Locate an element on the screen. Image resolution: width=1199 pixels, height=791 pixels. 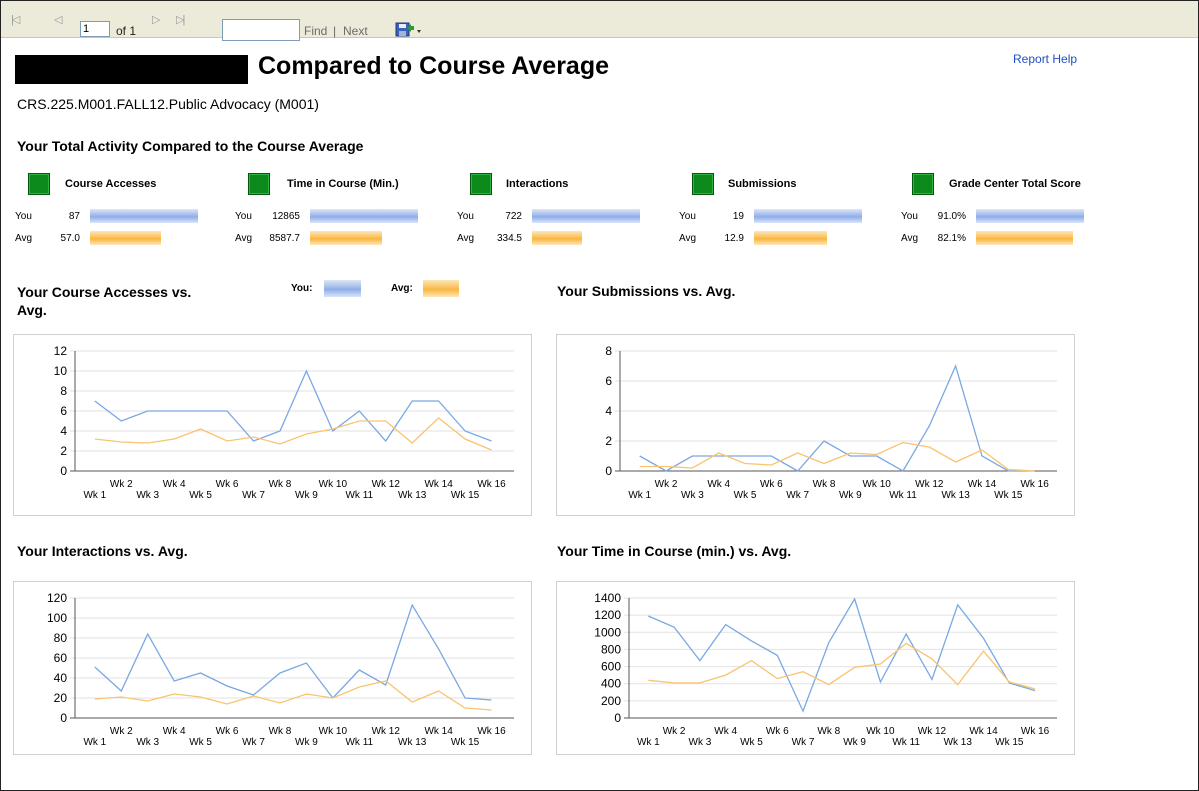
metric-avg-value: 334.5 is located at coordinates (509, 238).